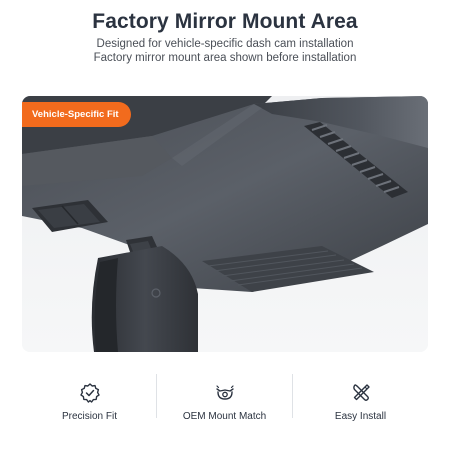  I want to click on page-title: Factory Mirror Mount Area, so click(225, 21).